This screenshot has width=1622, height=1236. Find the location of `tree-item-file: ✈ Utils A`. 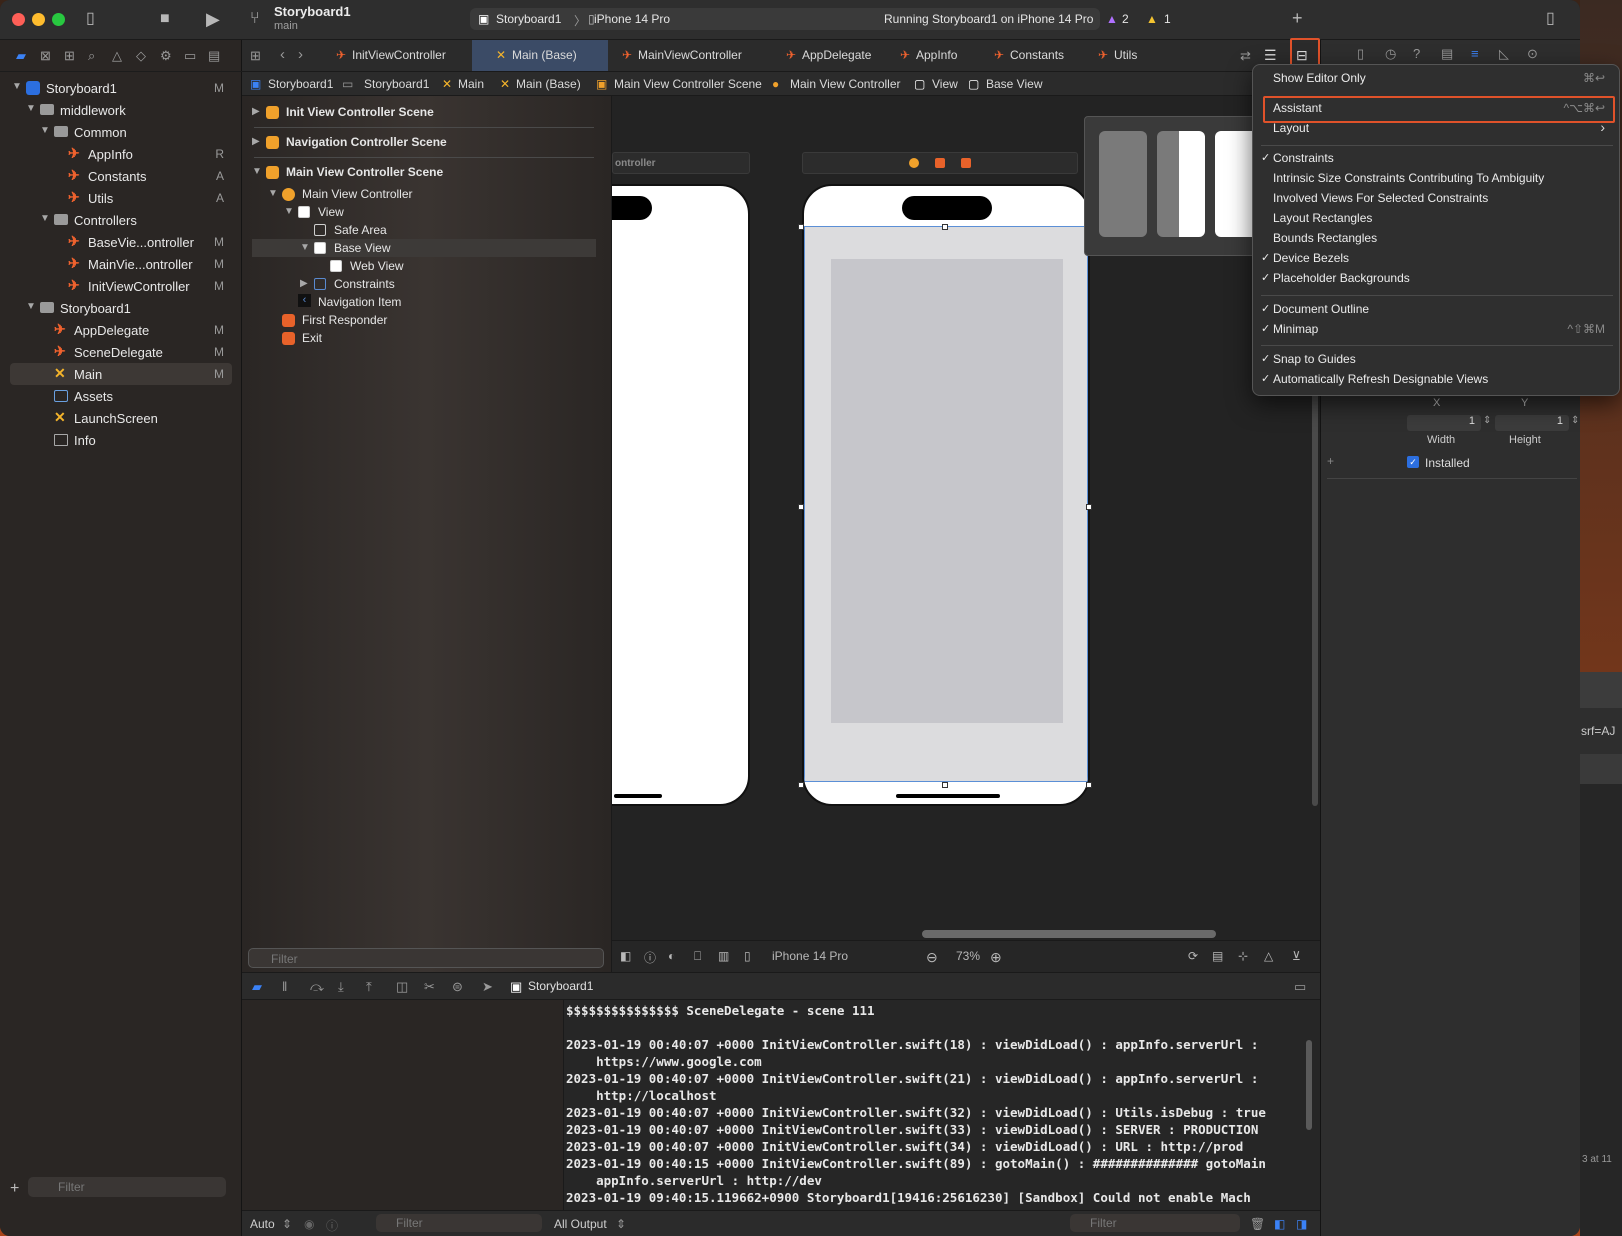

tree-item-file: ✈ Utils A is located at coordinates (121, 198).